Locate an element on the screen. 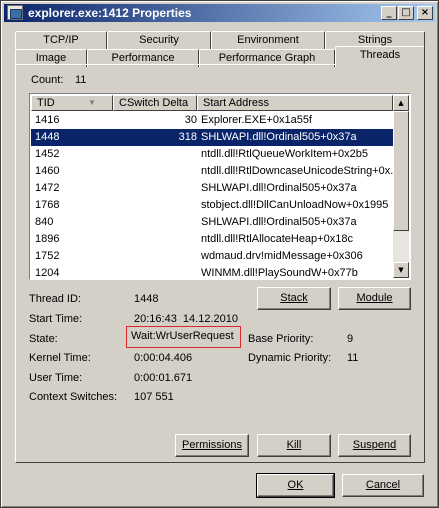 This screenshot has width=439, height=508. suspend-button: Suspend is located at coordinates (374, 445).